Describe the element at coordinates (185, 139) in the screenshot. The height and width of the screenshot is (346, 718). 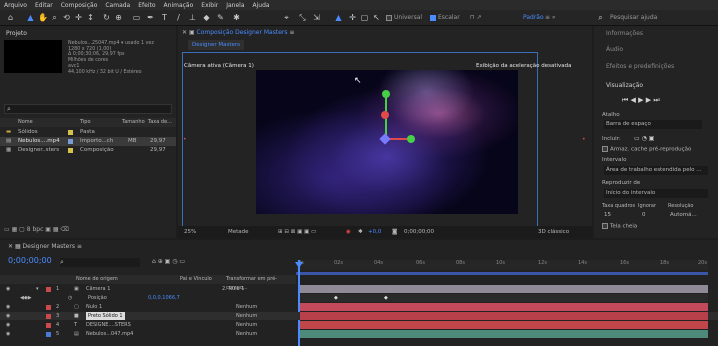
I see `left-marker: •` at that location.